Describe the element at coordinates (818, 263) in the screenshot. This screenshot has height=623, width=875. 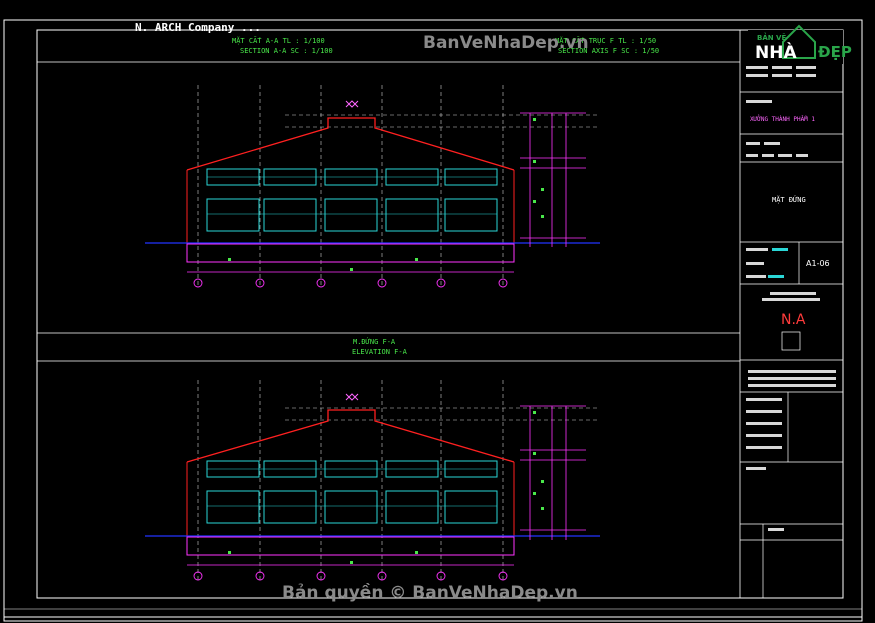
I see `sheet-code: A1-06` at that location.